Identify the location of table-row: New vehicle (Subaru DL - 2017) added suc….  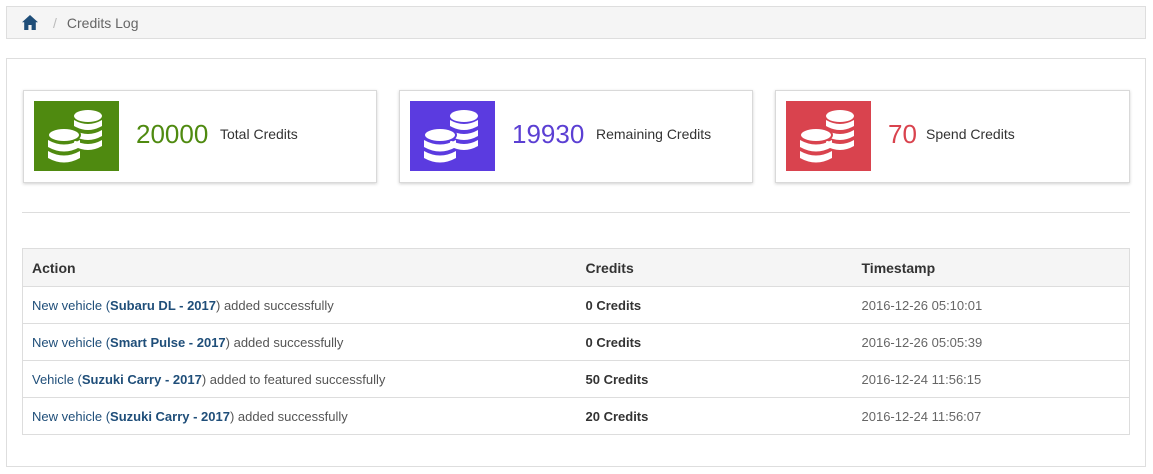
(576, 305).